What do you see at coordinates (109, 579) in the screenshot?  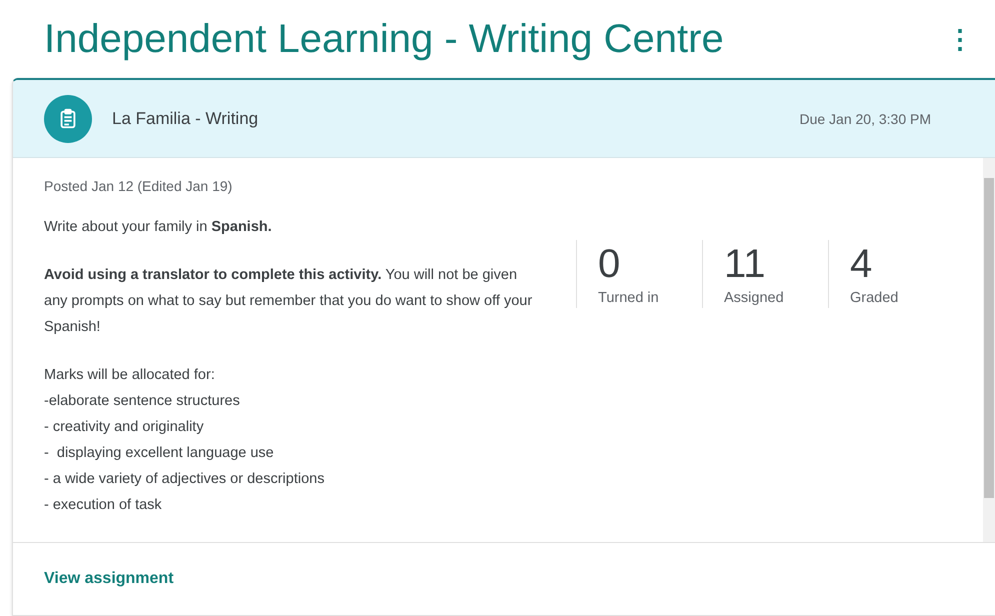 I see `view-assignment-link: View assignment` at bounding box center [109, 579].